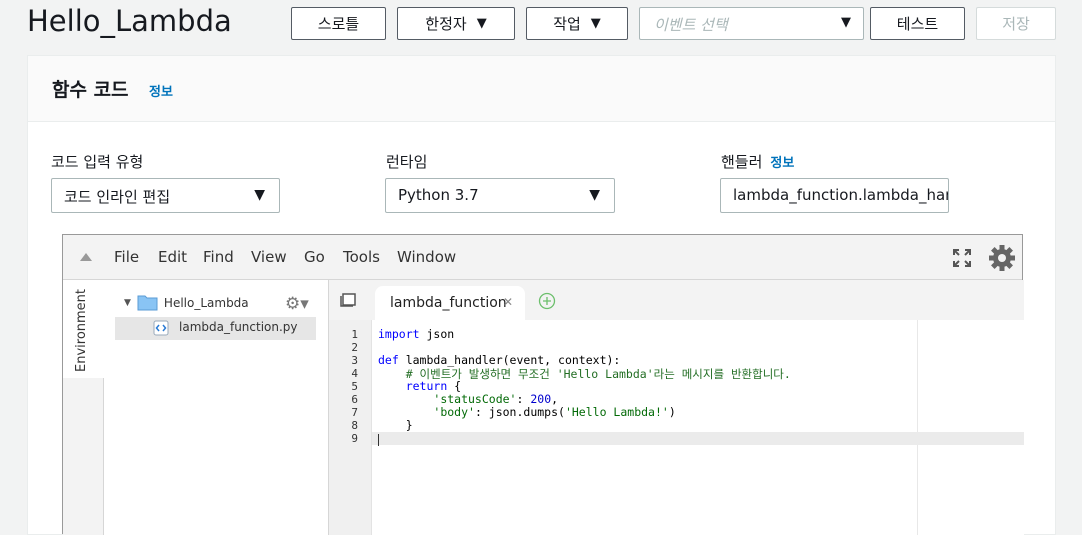  What do you see at coordinates (354, 399) in the screenshot?
I see `line-number: 6` at bounding box center [354, 399].